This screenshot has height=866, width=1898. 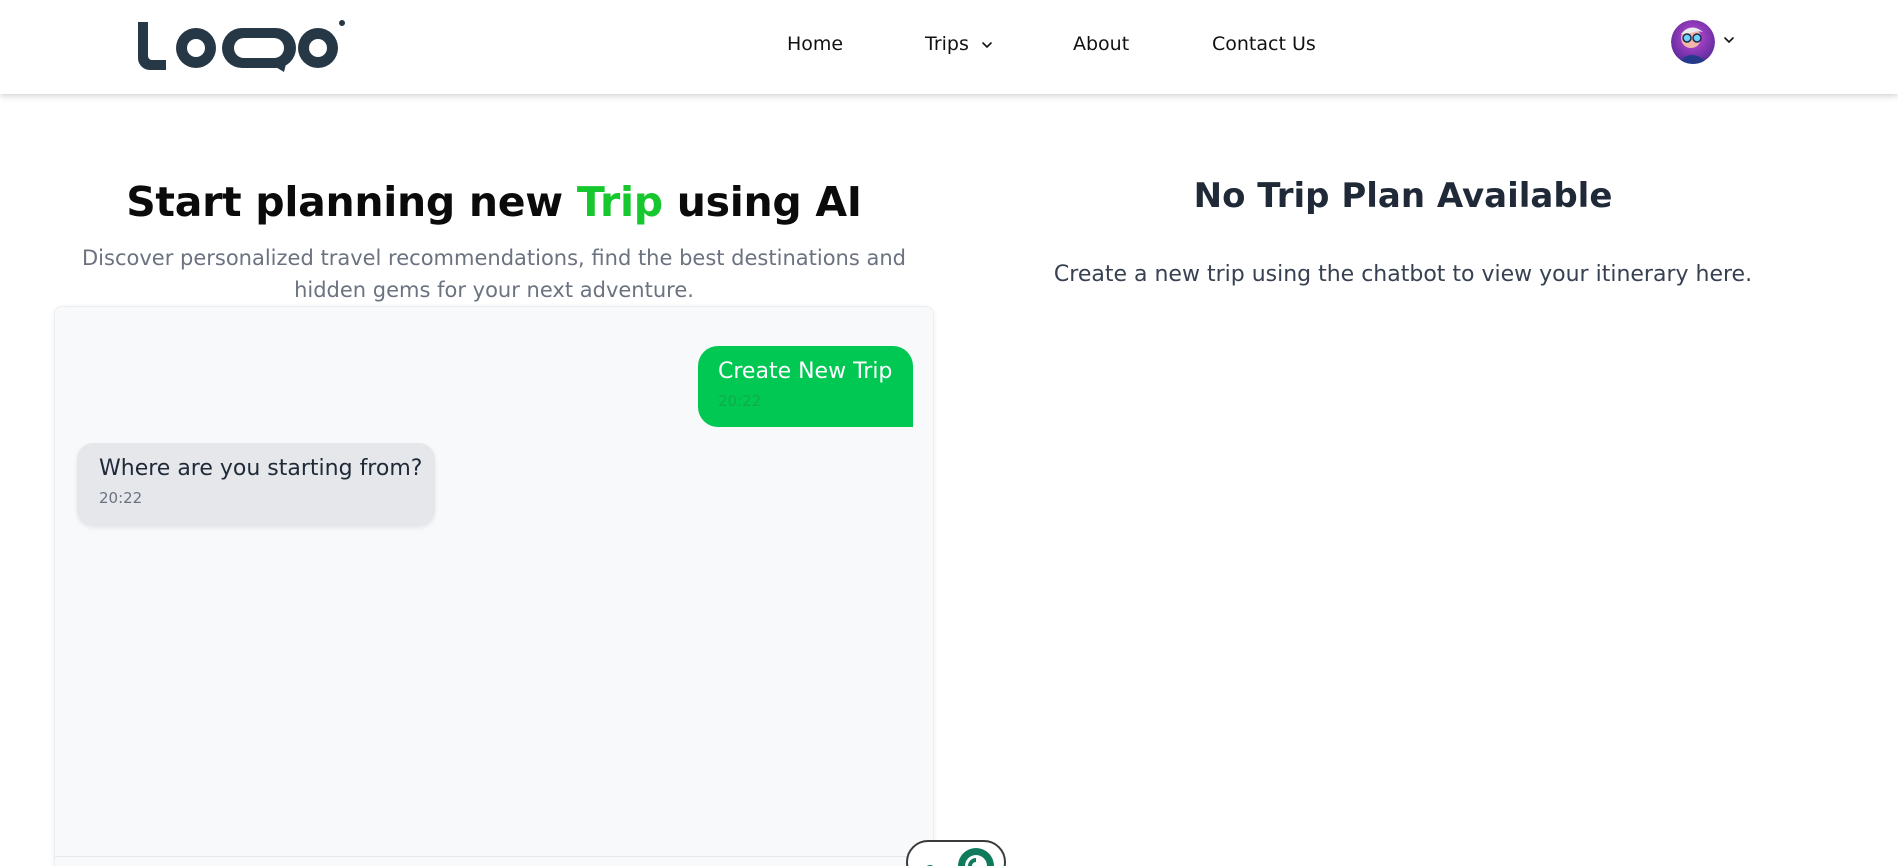 What do you see at coordinates (762, 202) in the screenshot?
I see `title-suffix: using AI` at bounding box center [762, 202].